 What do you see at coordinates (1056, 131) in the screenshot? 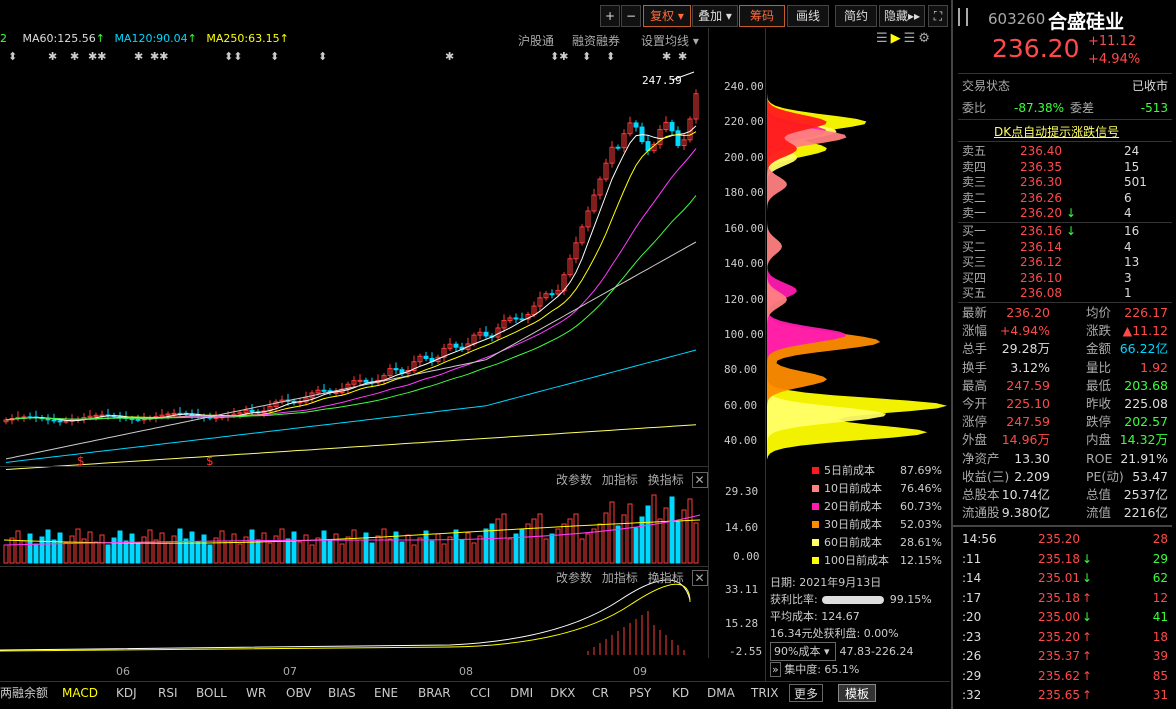
I see `dk-signal-link: DK点自动提示涨跌信号` at bounding box center [1056, 131].